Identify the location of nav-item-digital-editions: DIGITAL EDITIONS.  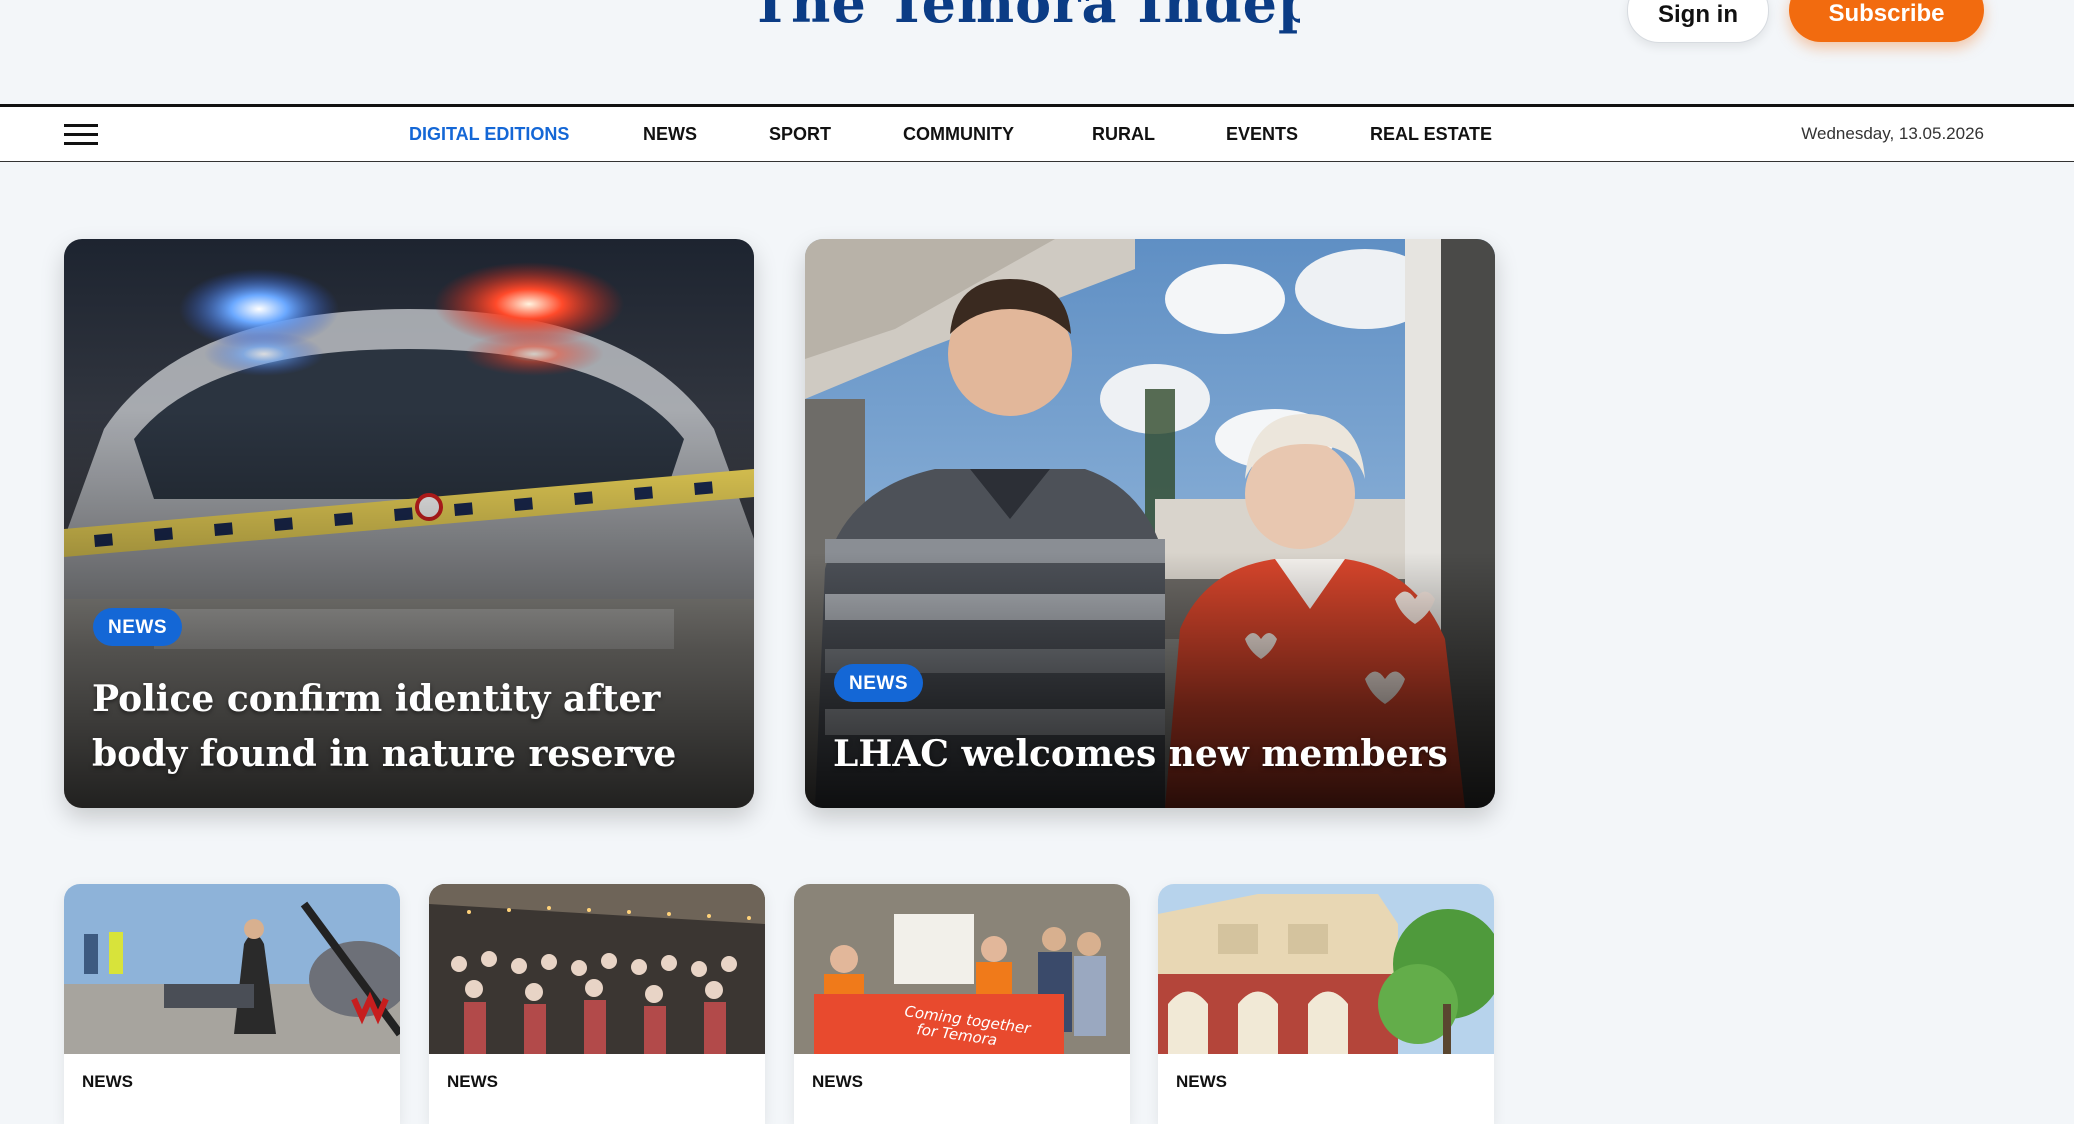
(489, 134).